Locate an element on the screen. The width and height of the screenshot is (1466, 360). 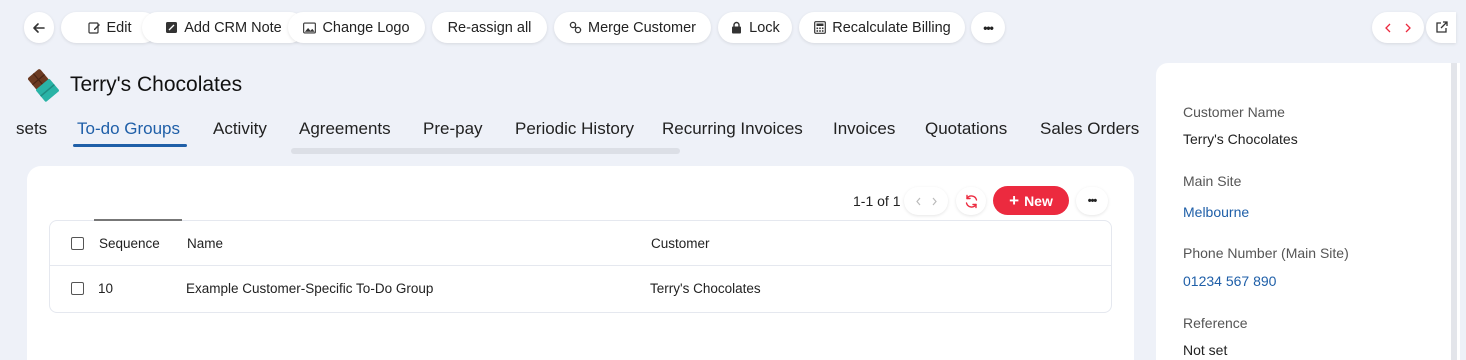
sort-indicator is located at coordinates (138, 220).